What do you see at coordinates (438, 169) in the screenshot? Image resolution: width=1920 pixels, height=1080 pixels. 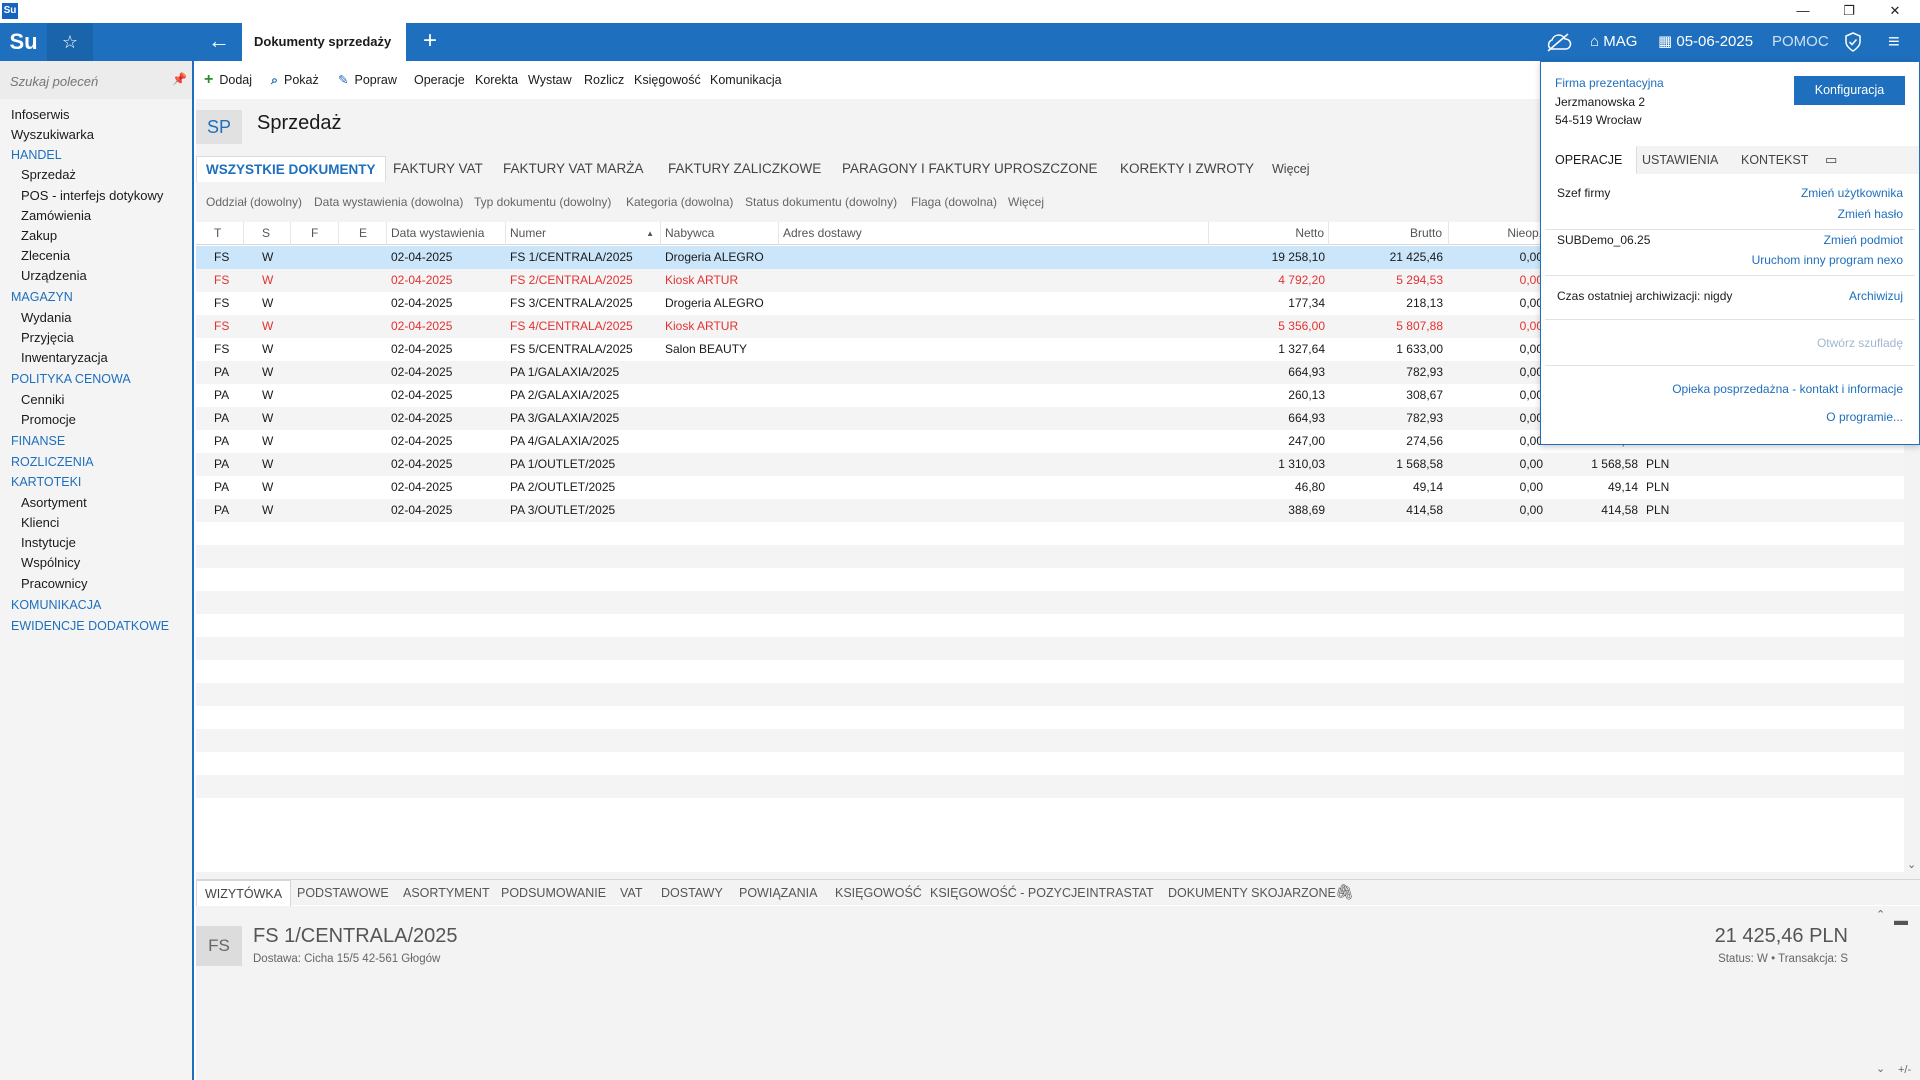 I see `tab-vat-invoices: FAKTURY VAT` at bounding box center [438, 169].